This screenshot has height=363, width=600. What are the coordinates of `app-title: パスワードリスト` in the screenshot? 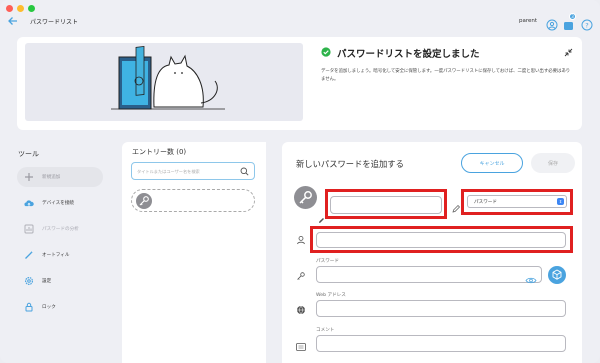 It's located at (54, 22).